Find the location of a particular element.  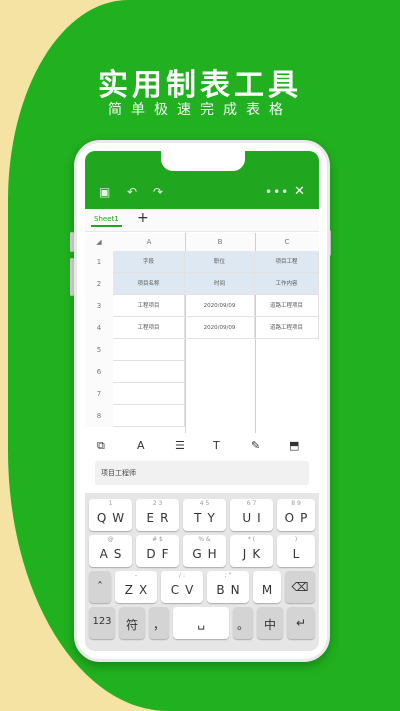

backspace-key: ⌫ is located at coordinates (300, 587).